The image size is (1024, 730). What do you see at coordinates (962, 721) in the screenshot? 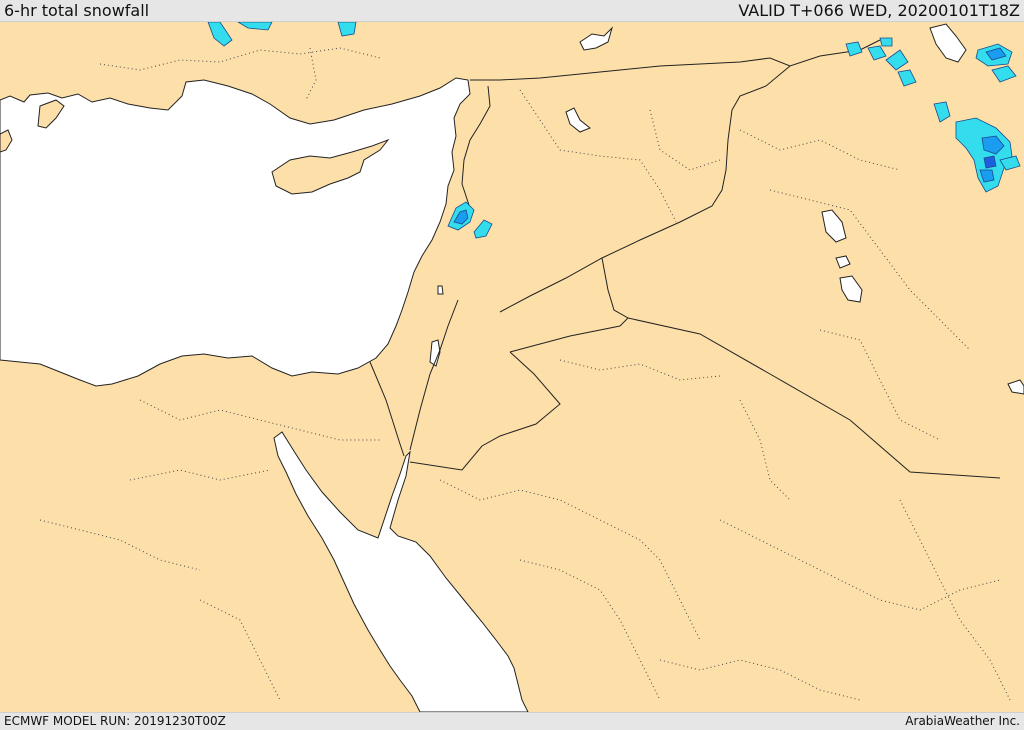
I see `credit-label: ArabiaWeather Inc.` at bounding box center [962, 721].